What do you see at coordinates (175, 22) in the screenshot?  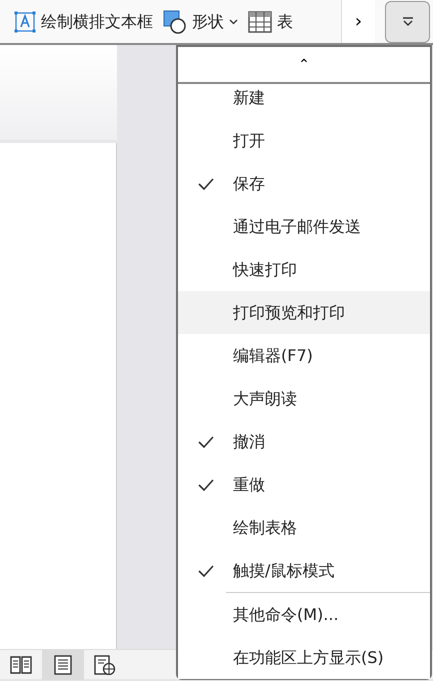 I see `shapes-icon` at bounding box center [175, 22].